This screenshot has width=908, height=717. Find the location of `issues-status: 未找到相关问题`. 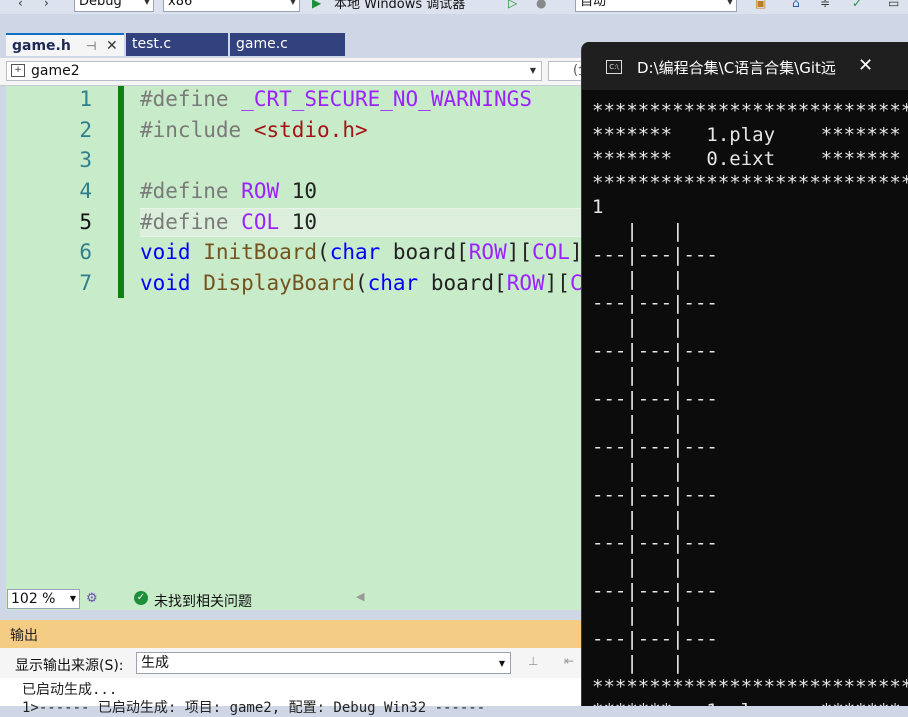

issues-status: 未找到相关问题 is located at coordinates (203, 601).